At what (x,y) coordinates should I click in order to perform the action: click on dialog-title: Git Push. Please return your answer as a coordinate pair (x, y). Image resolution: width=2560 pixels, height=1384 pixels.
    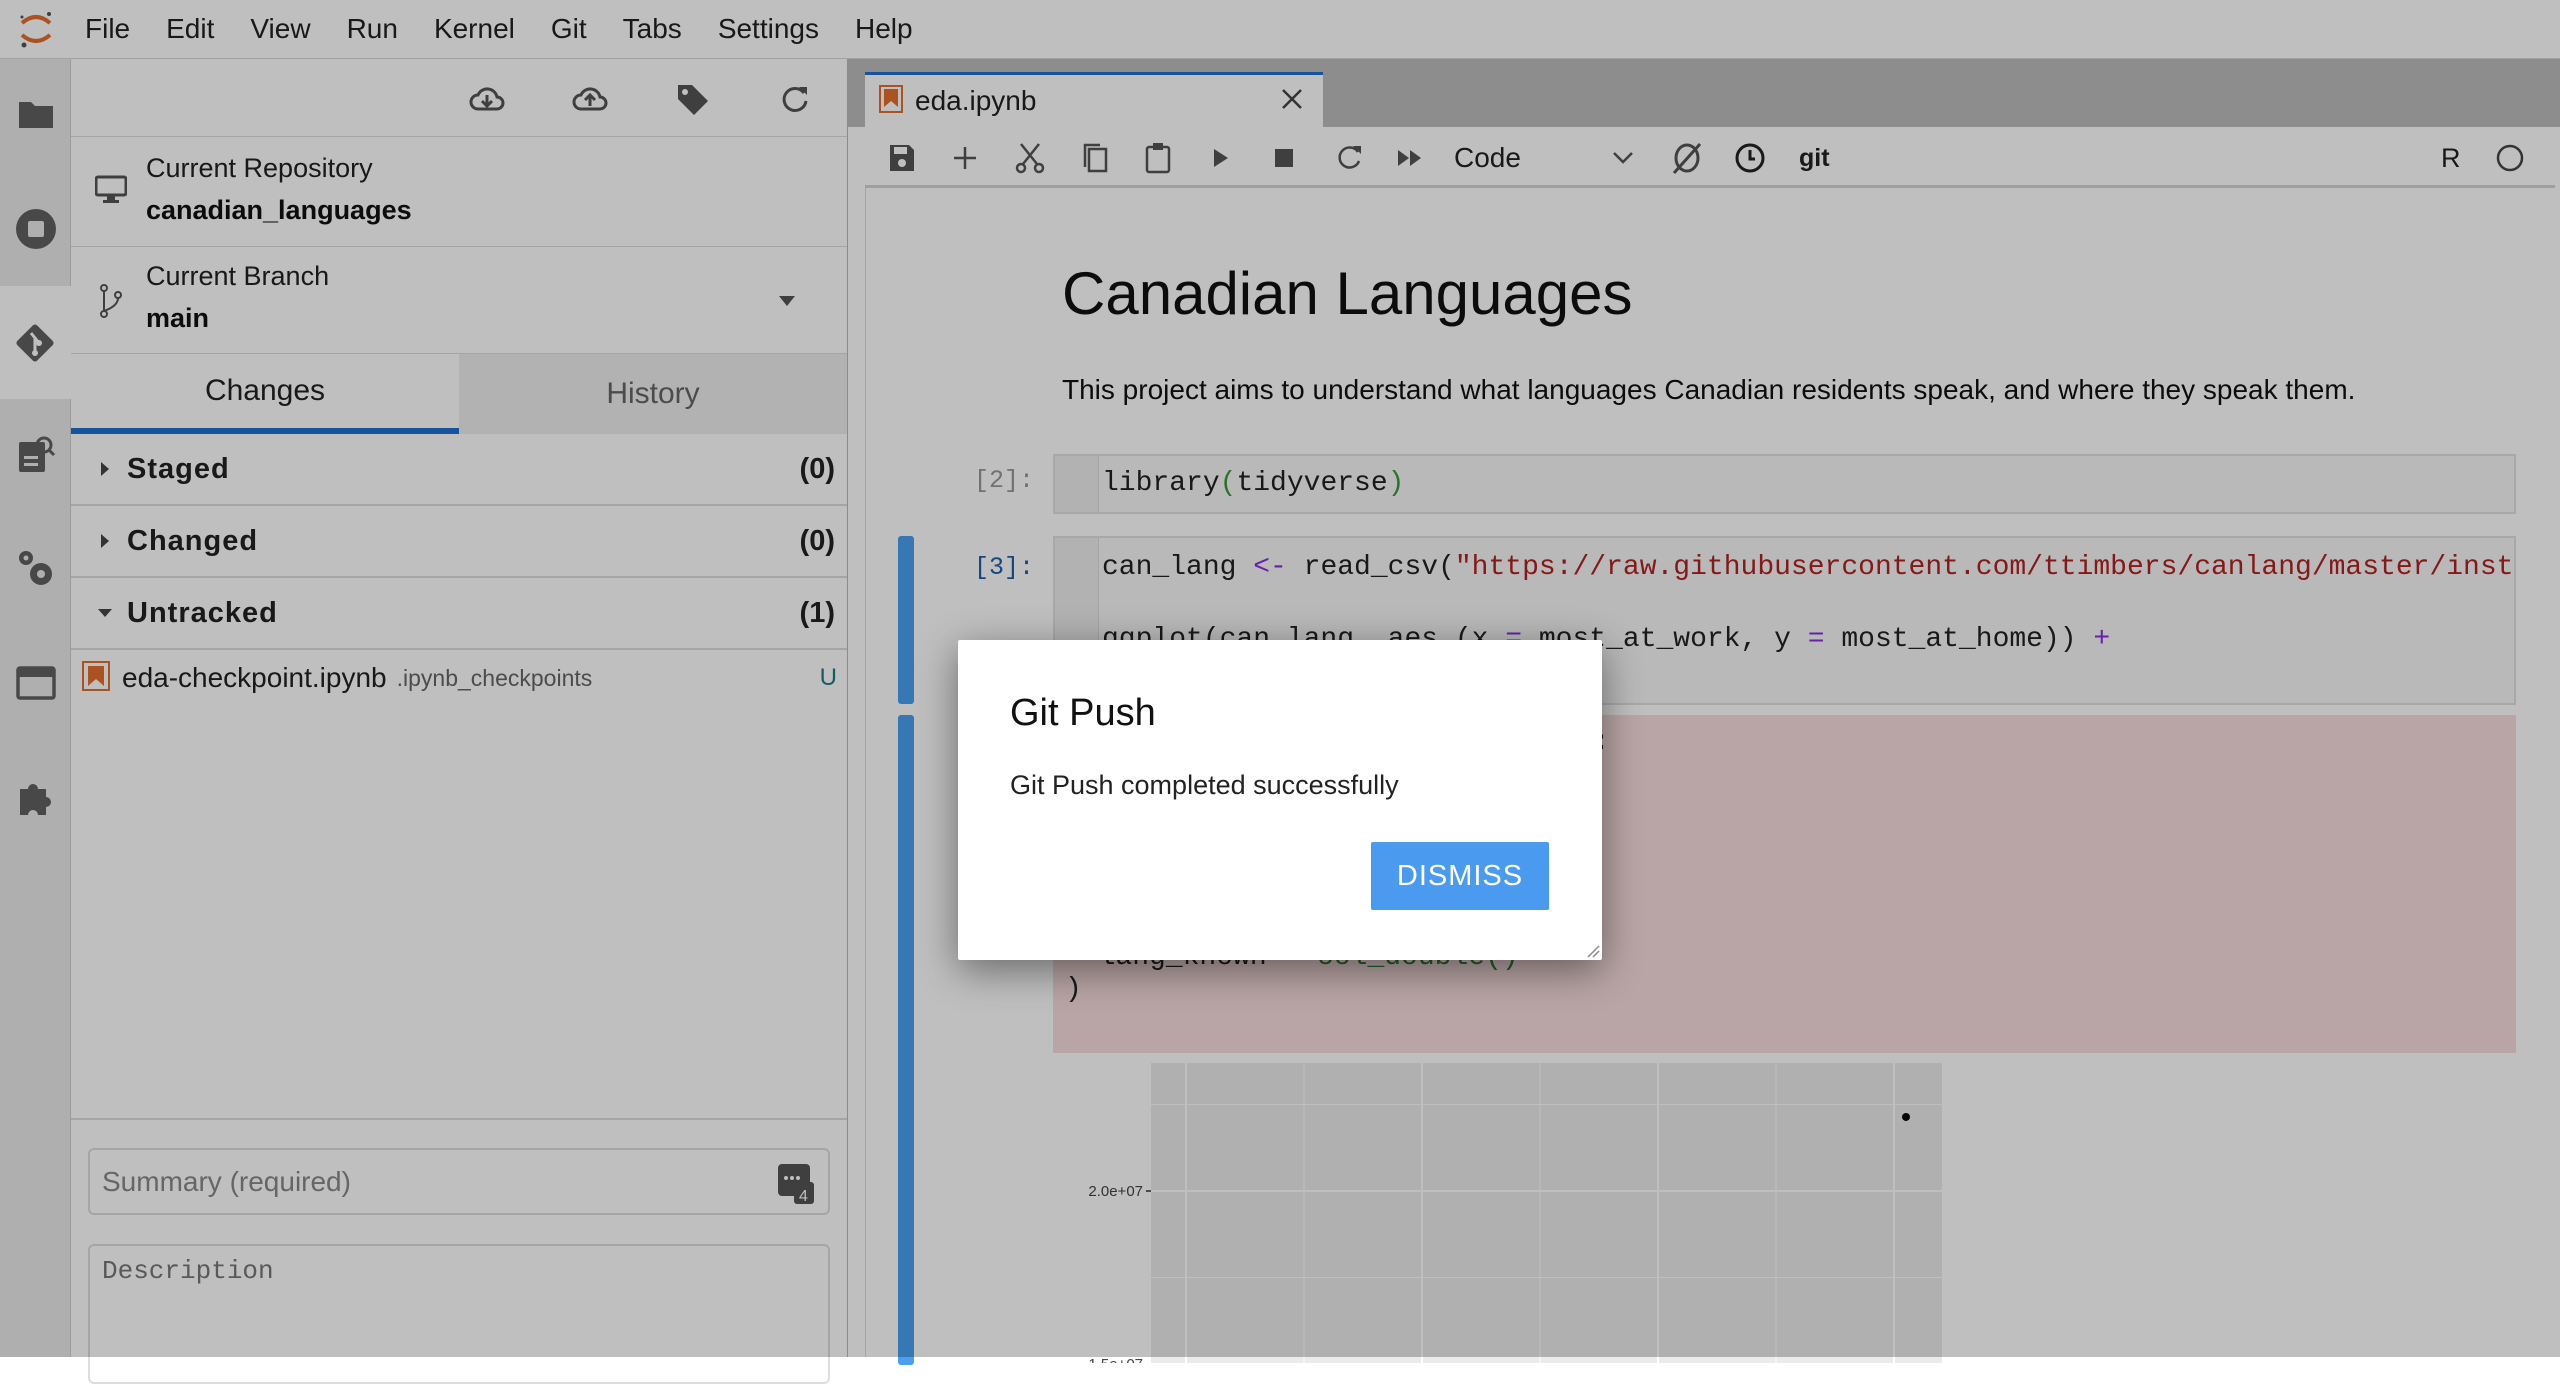
    Looking at the image, I should click on (1083, 713).